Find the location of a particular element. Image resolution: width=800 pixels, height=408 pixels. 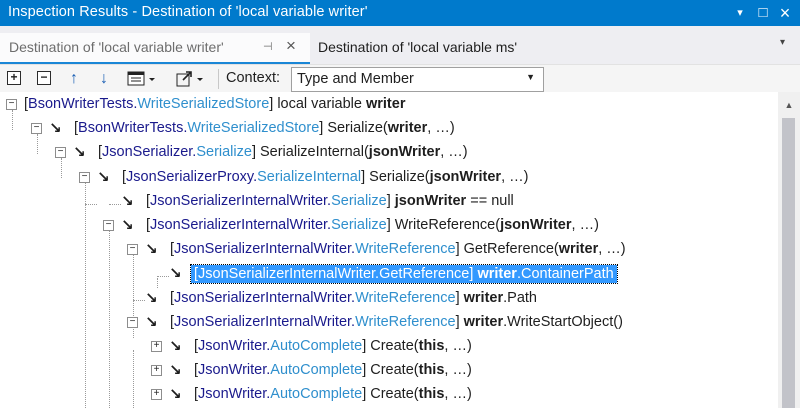

tab-label: Destination of 'local variable ms' is located at coordinates (418, 47).